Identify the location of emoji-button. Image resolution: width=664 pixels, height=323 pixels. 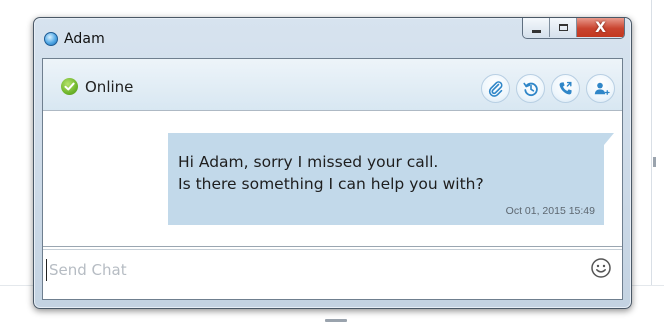
(601, 268).